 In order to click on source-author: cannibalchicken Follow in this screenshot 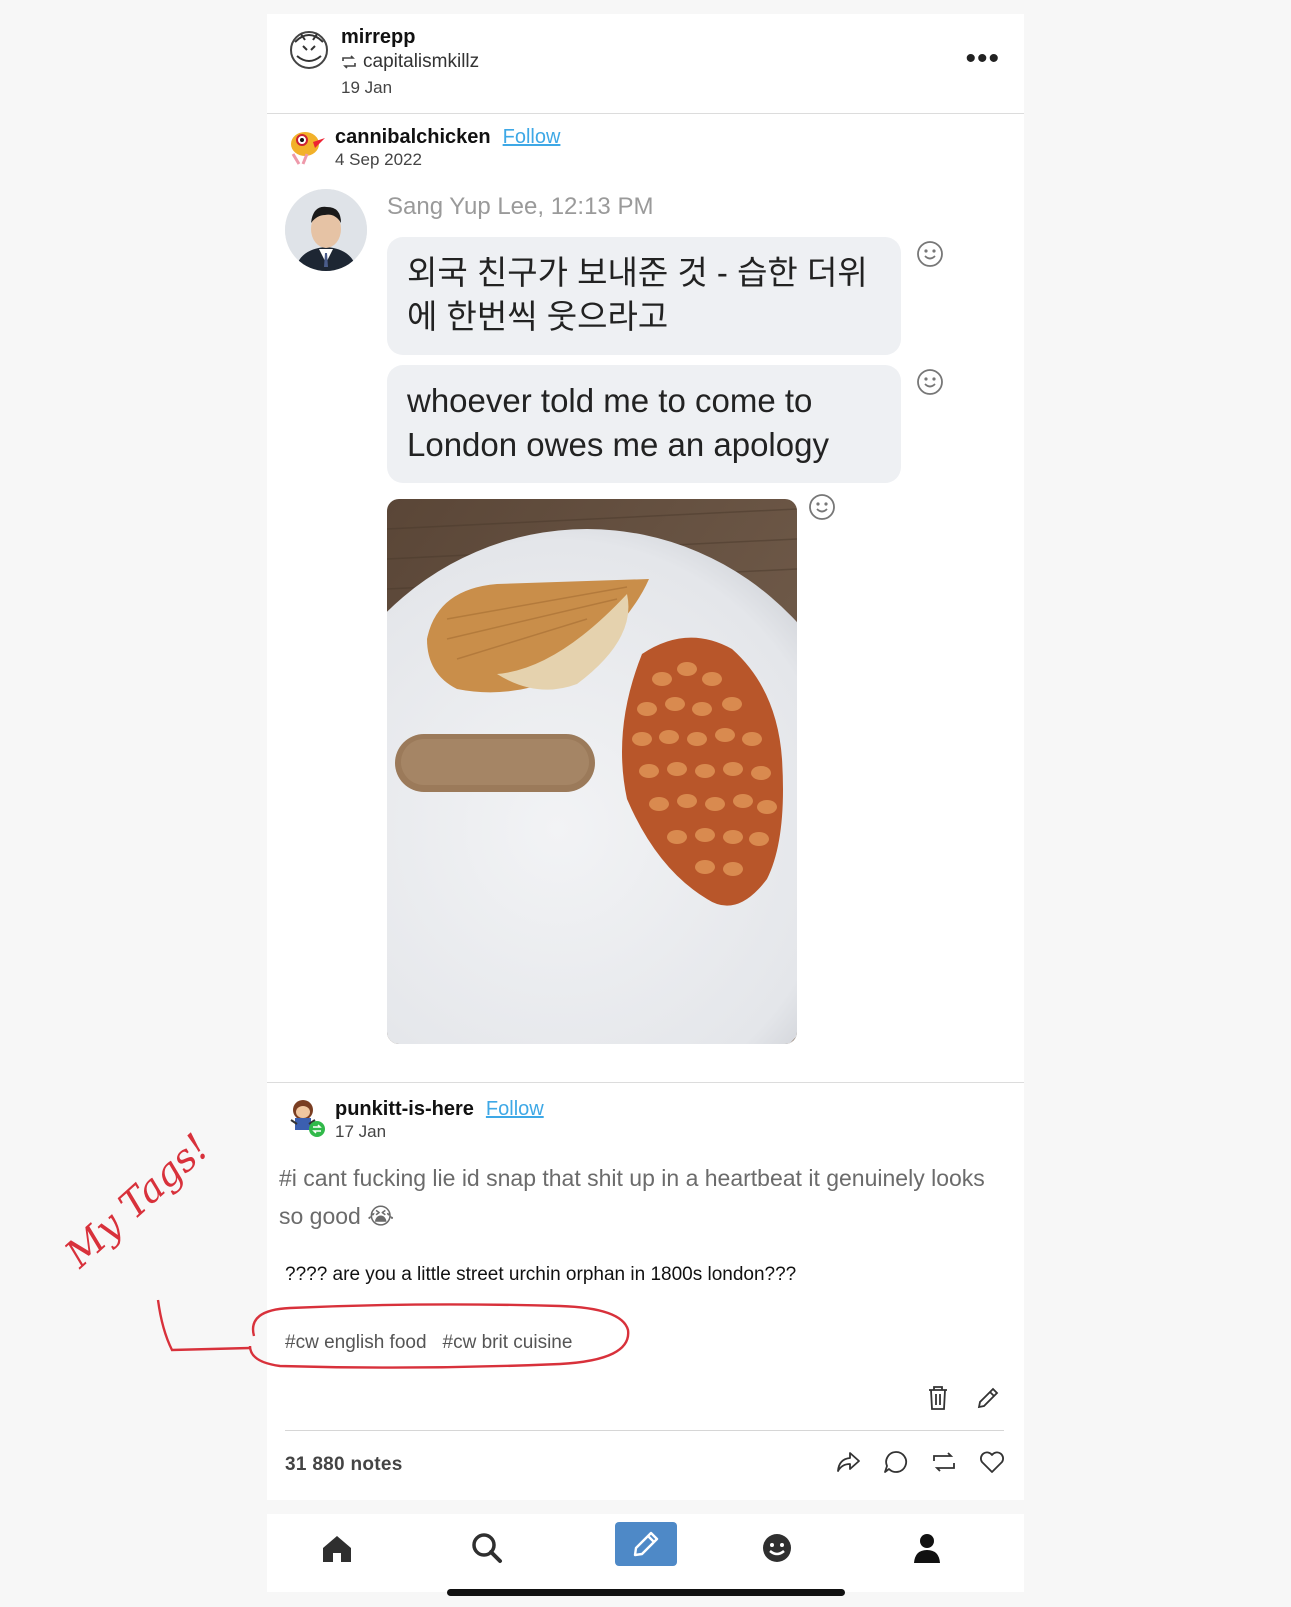, I will do `click(447, 137)`.